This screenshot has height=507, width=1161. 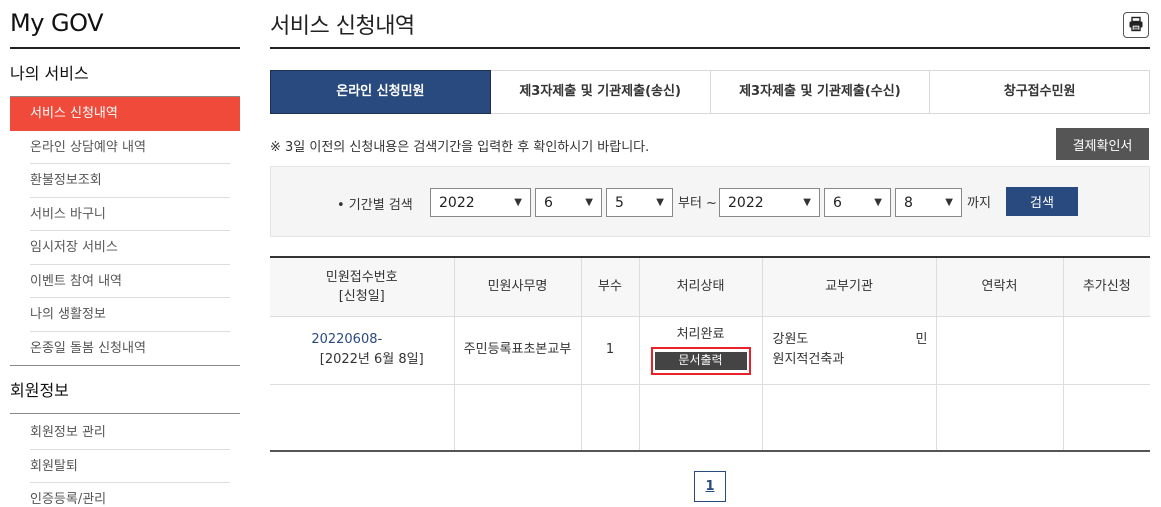 What do you see at coordinates (518, 287) in the screenshot?
I see `col-header-name: 민원사무명` at bounding box center [518, 287].